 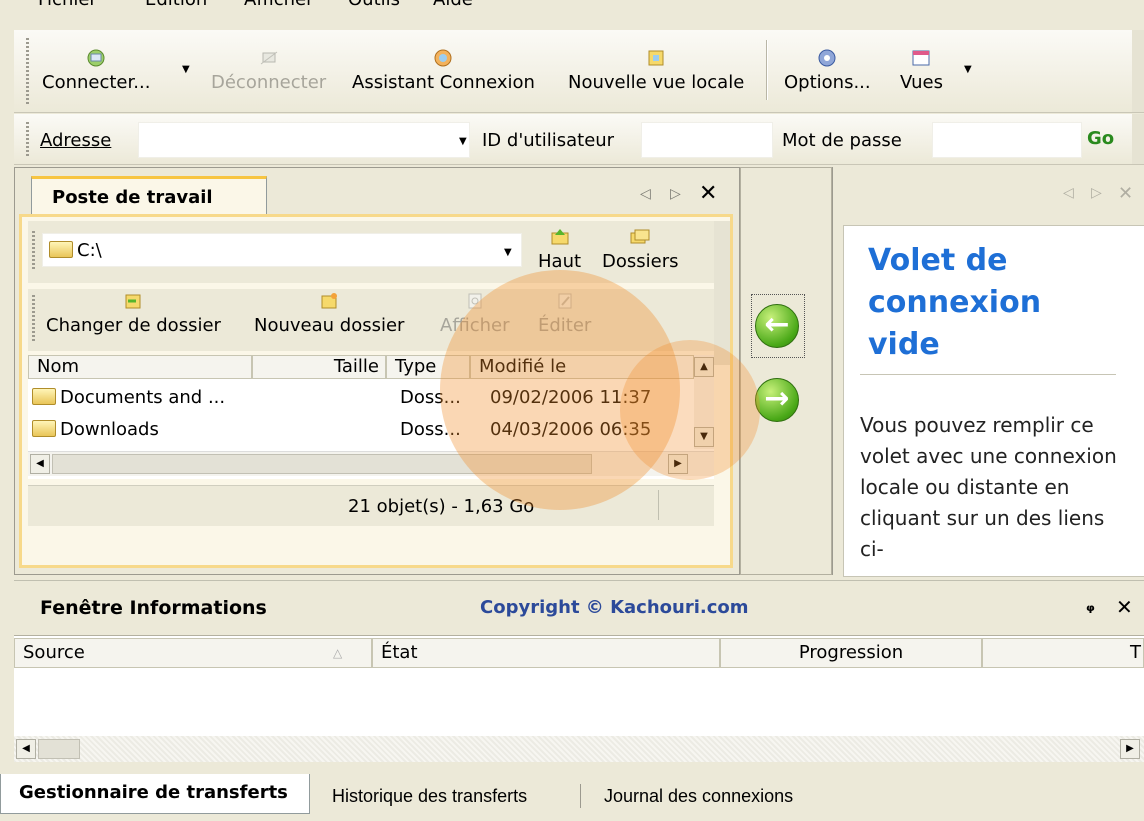 What do you see at coordinates (1125, 193) in the screenshot?
I see `remote-close-icon: ✕` at bounding box center [1125, 193].